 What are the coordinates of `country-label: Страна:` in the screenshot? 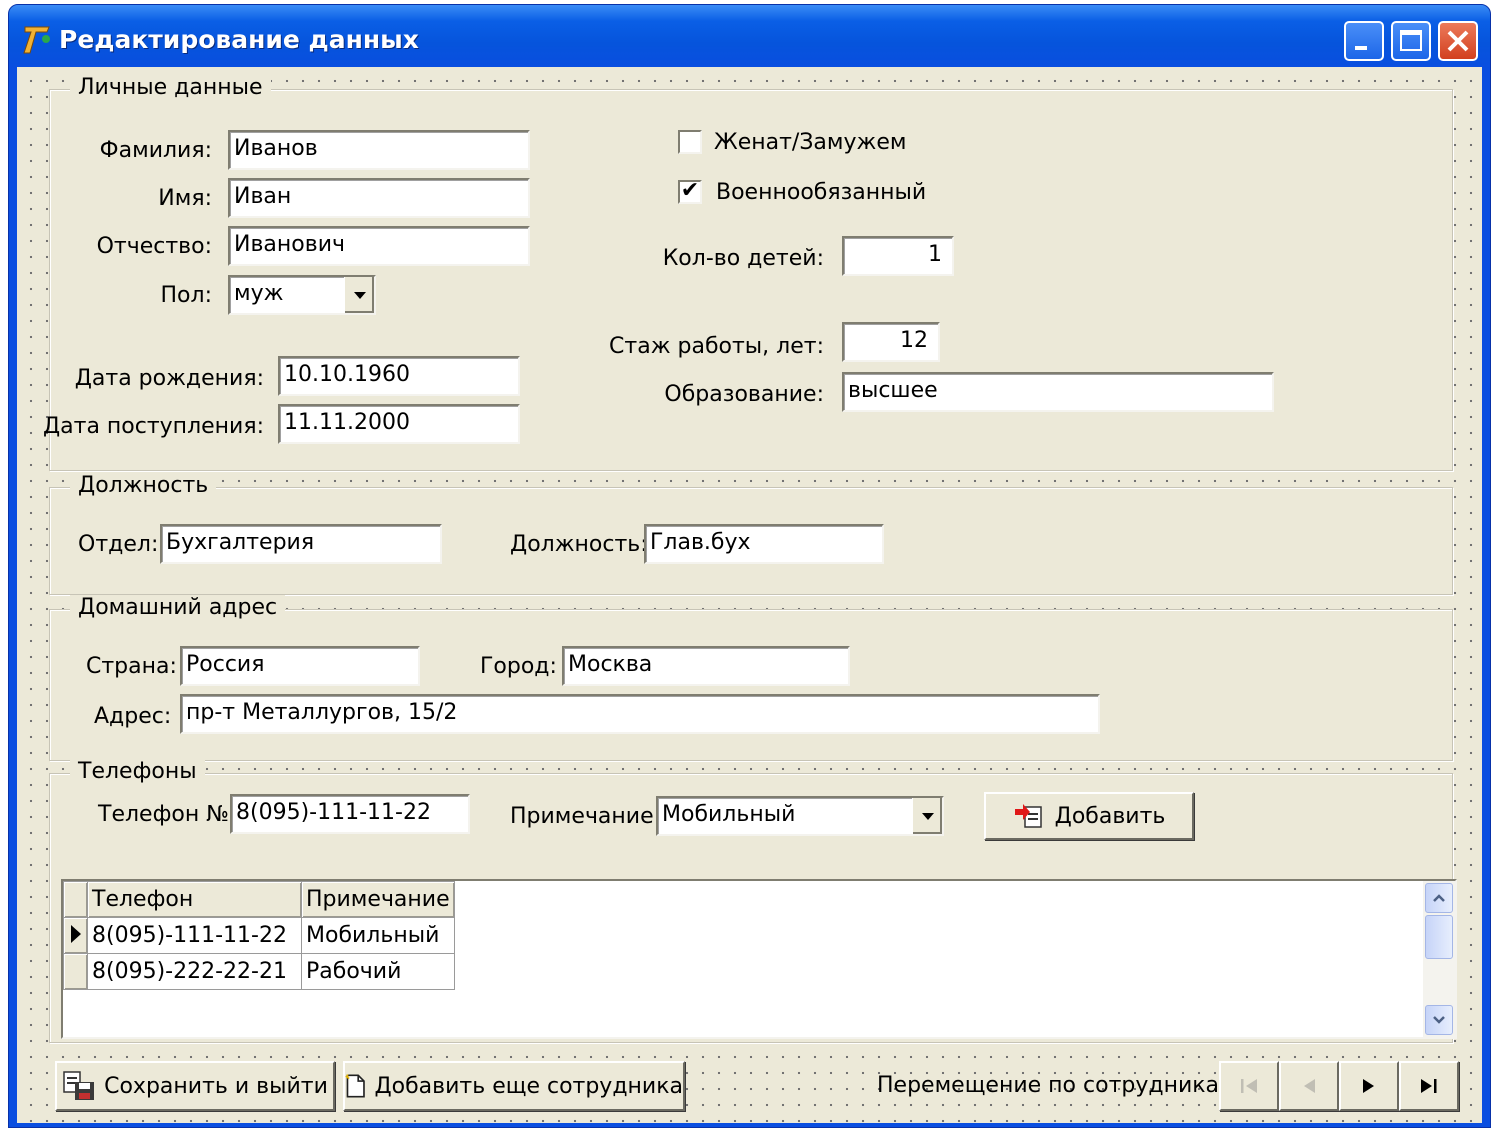 It's located at (131, 666).